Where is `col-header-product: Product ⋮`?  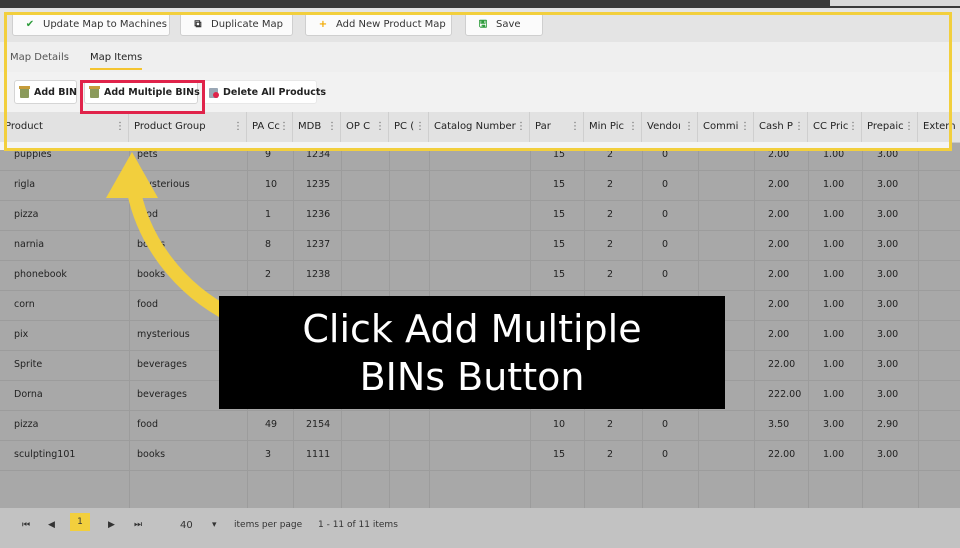 col-header-product: Product ⋮ is located at coordinates (64, 127).